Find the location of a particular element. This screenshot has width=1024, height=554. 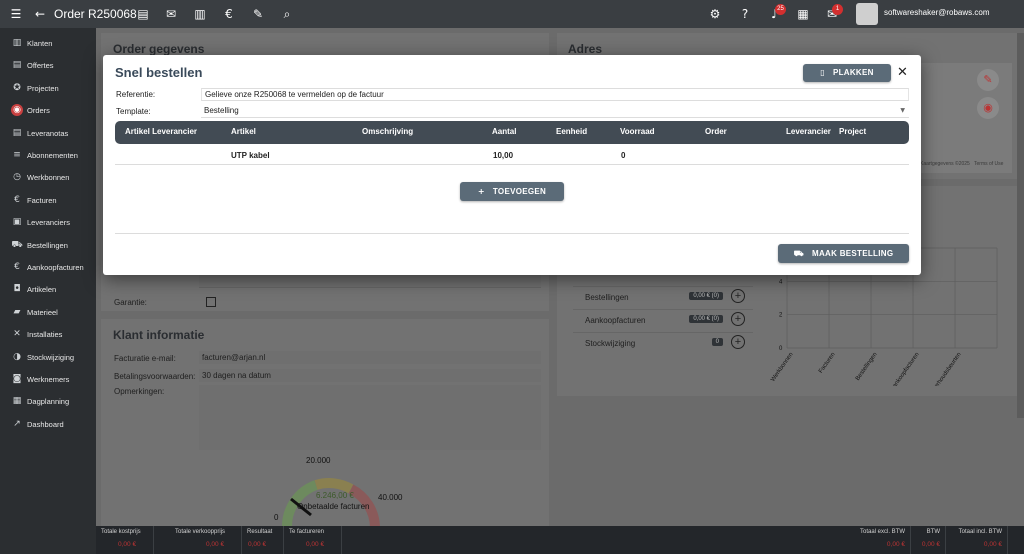

column-header: Project is located at coordinates (852, 131).